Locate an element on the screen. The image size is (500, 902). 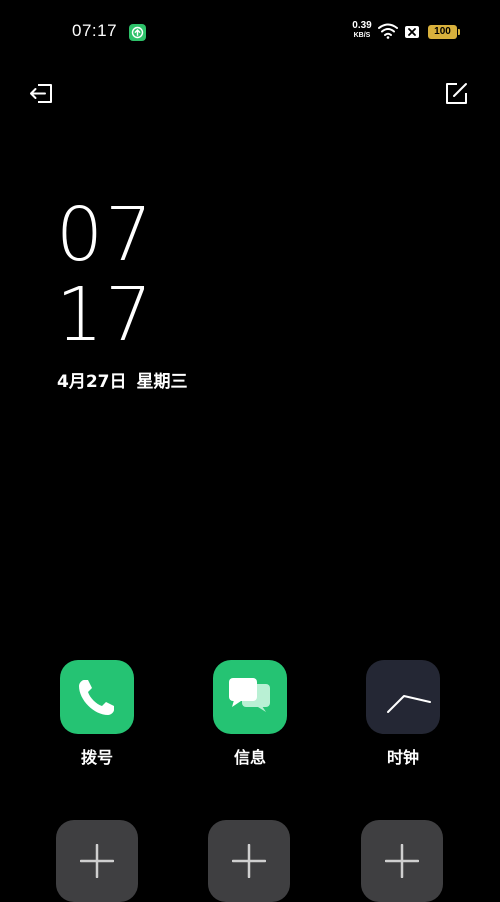
app-phone: 拨号 is located at coordinates (97, 714).